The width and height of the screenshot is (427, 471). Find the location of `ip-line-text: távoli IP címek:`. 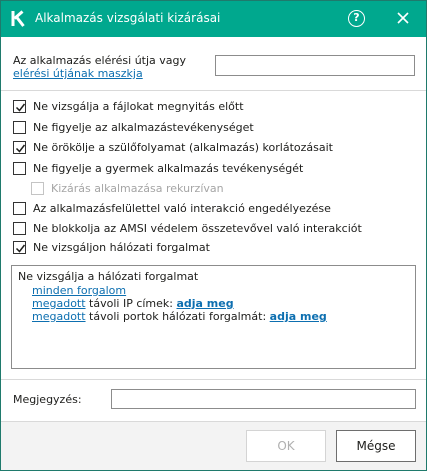

ip-line-text: távoli IP címek: is located at coordinates (131, 303).